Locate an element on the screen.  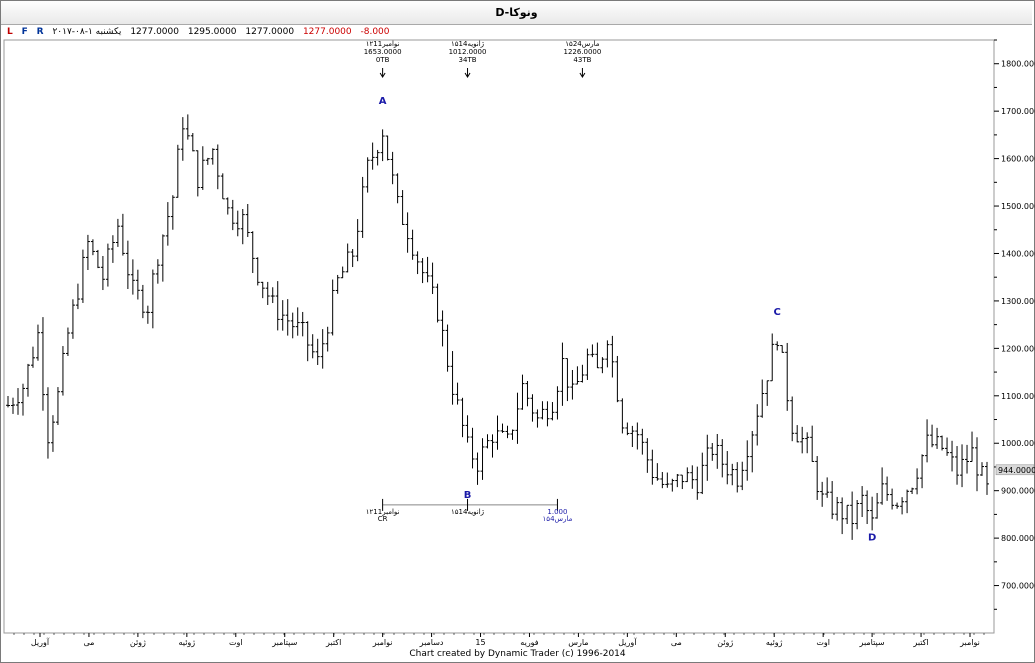
y-tick-label: 1800.0000 is located at coordinates (1018, 64).